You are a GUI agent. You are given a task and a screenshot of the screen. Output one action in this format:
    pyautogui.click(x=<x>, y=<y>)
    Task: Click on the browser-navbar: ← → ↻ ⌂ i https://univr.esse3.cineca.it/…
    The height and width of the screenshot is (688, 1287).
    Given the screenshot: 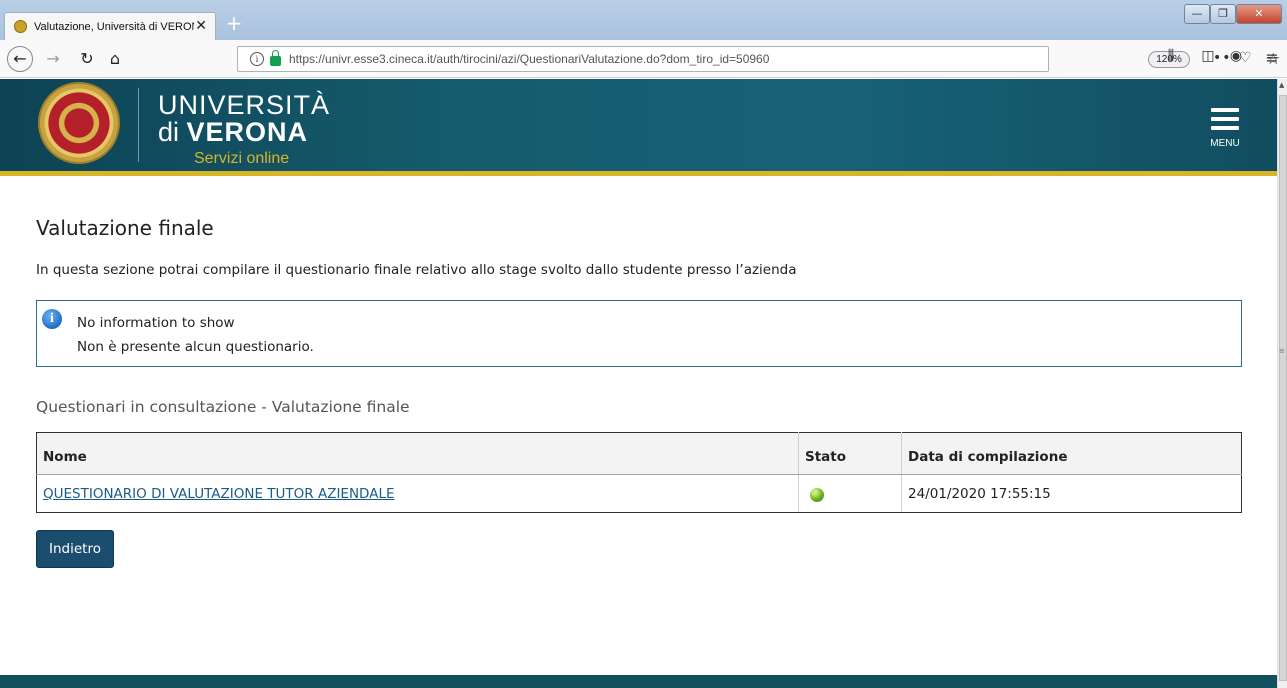 What is the action you would take?
    pyautogui.click(x=643, y=59)
    